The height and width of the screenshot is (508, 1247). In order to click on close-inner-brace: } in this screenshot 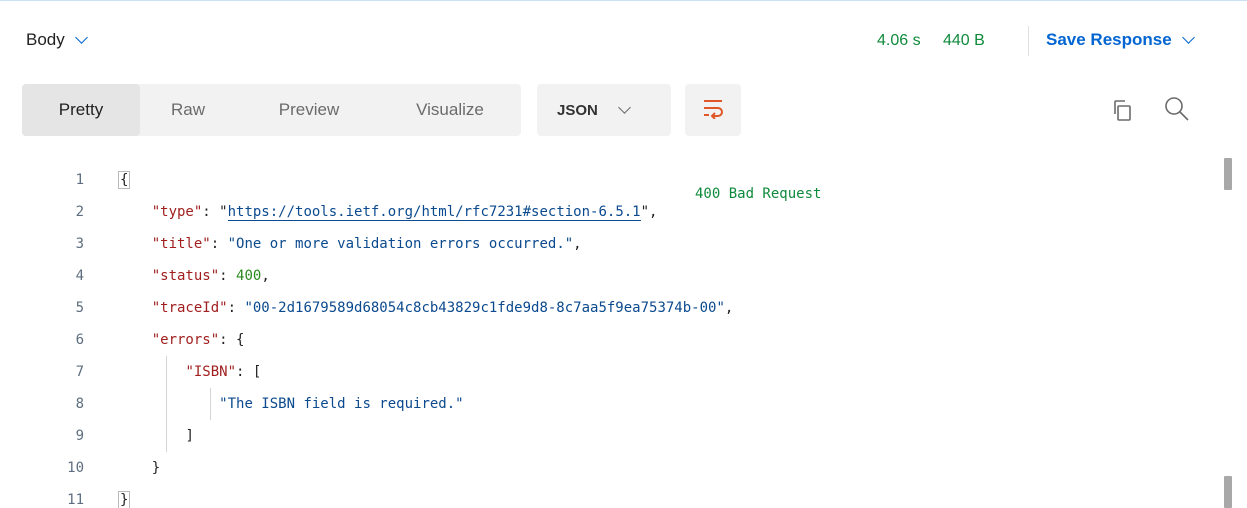, I will do `click(156, 468)`.